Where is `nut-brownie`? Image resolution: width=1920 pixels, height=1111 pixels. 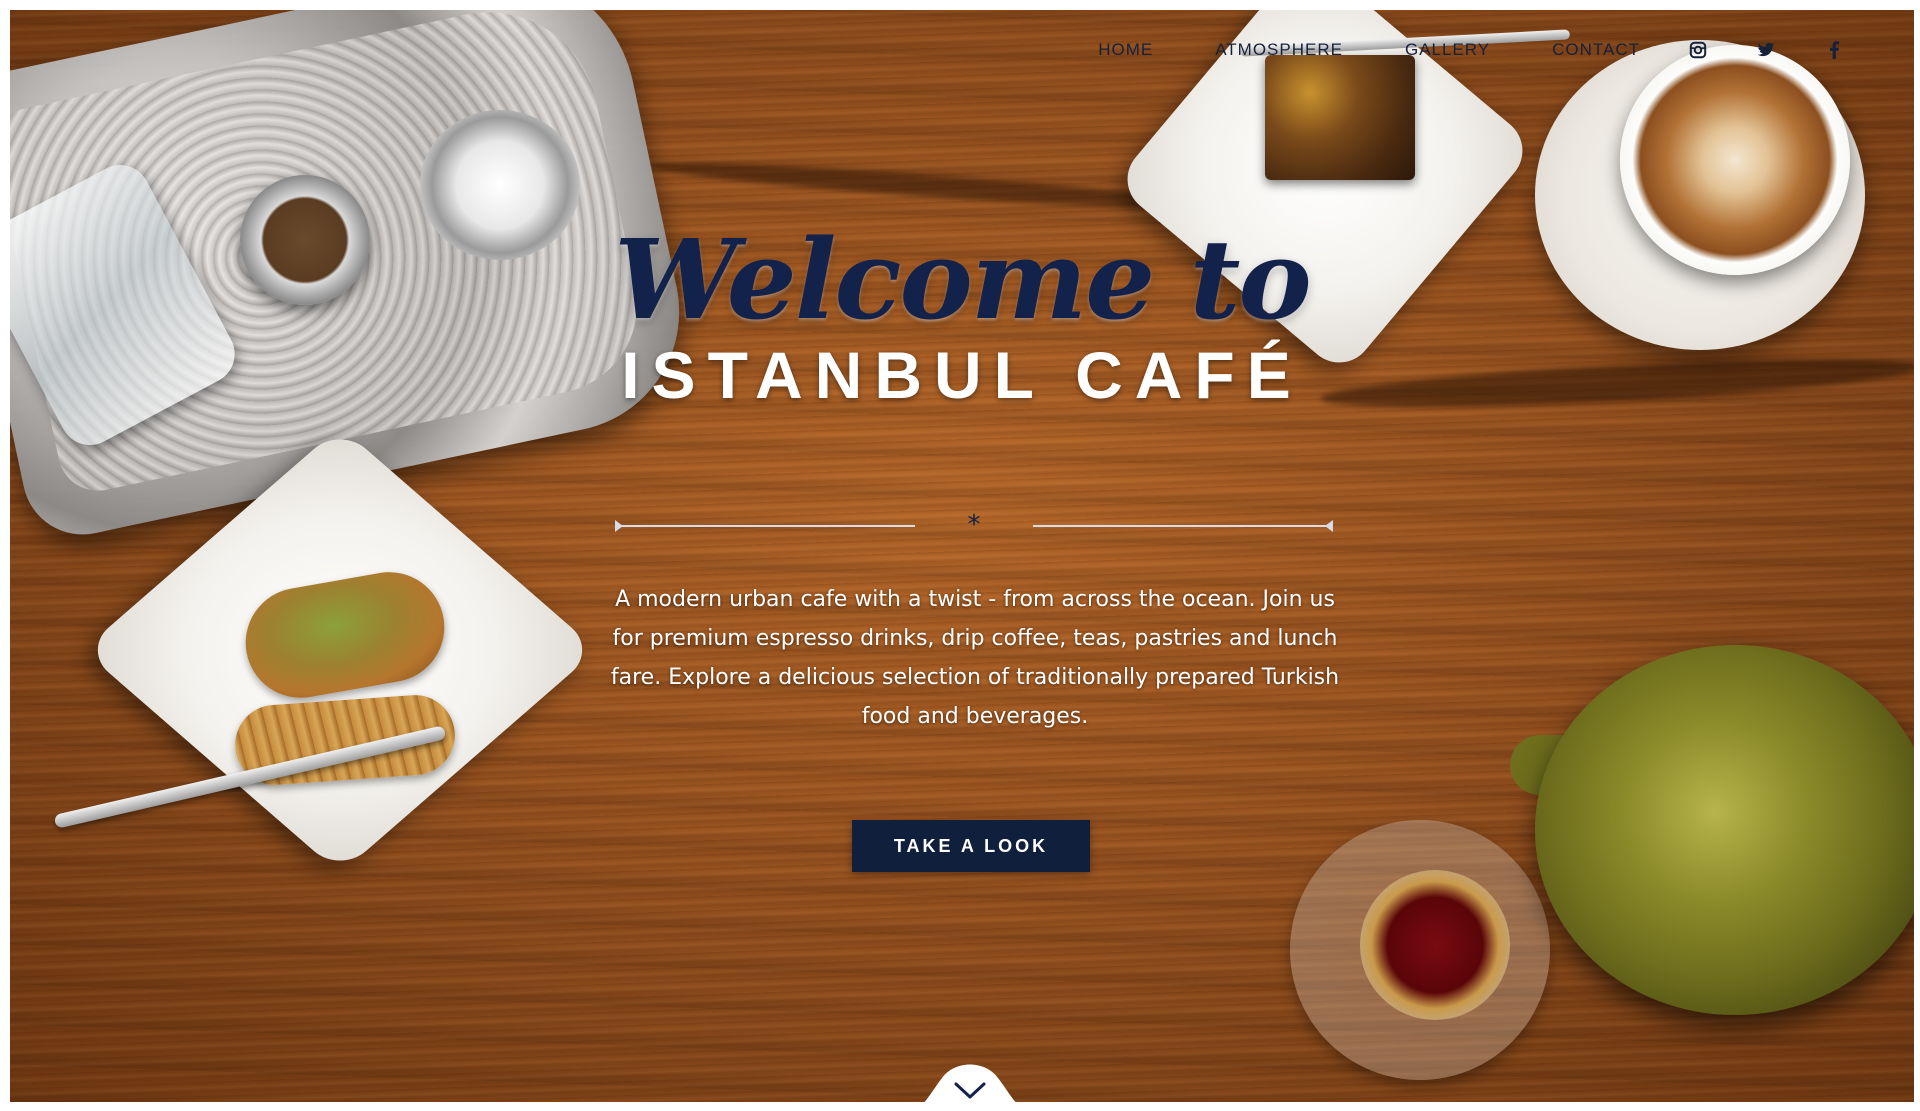 nut-brownie is located at coordinates (1340, 117).